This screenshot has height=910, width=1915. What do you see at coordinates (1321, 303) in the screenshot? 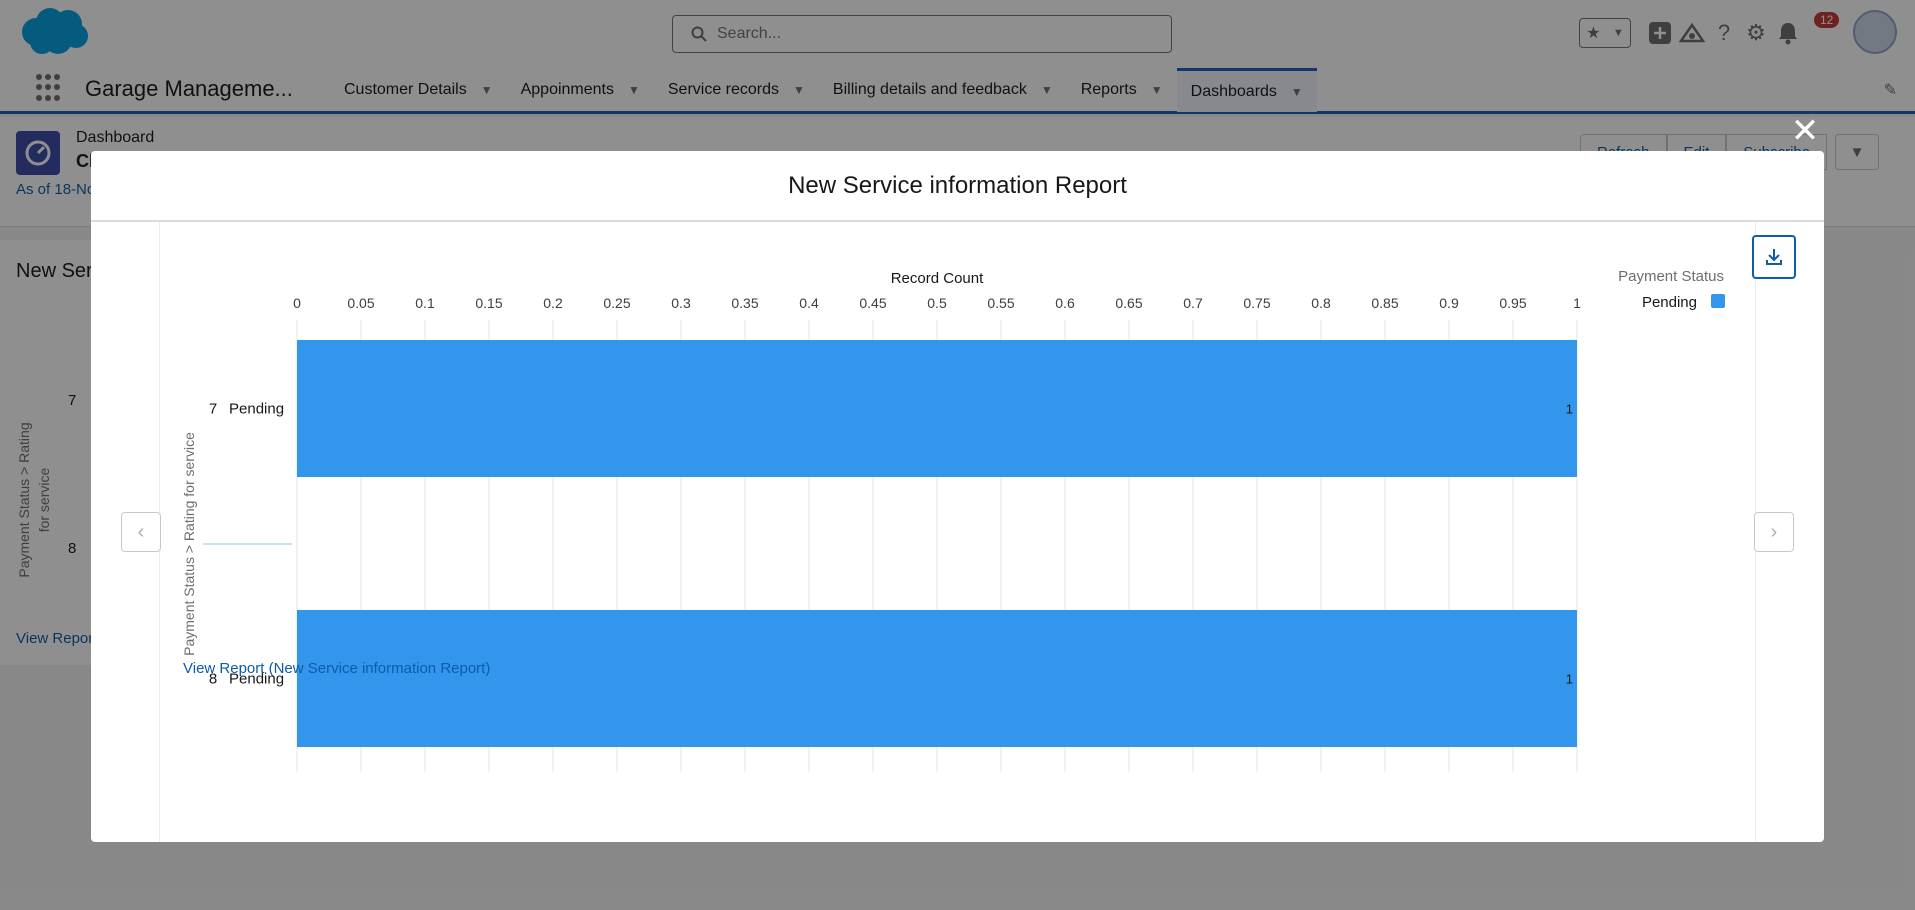
I see `x-tick-label: 0.8` at bounding box center [1321, 303].